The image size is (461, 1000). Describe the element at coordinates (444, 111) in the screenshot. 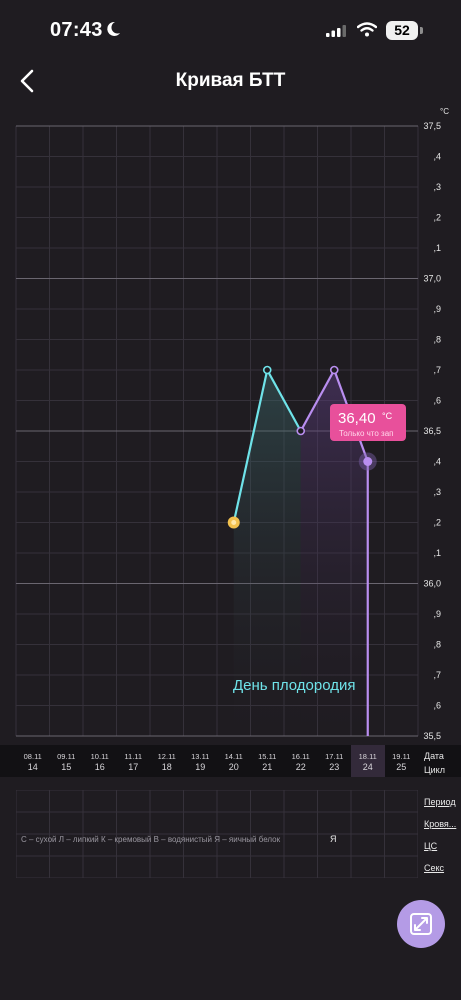

I see `y-axis-unit: °C` at that location.